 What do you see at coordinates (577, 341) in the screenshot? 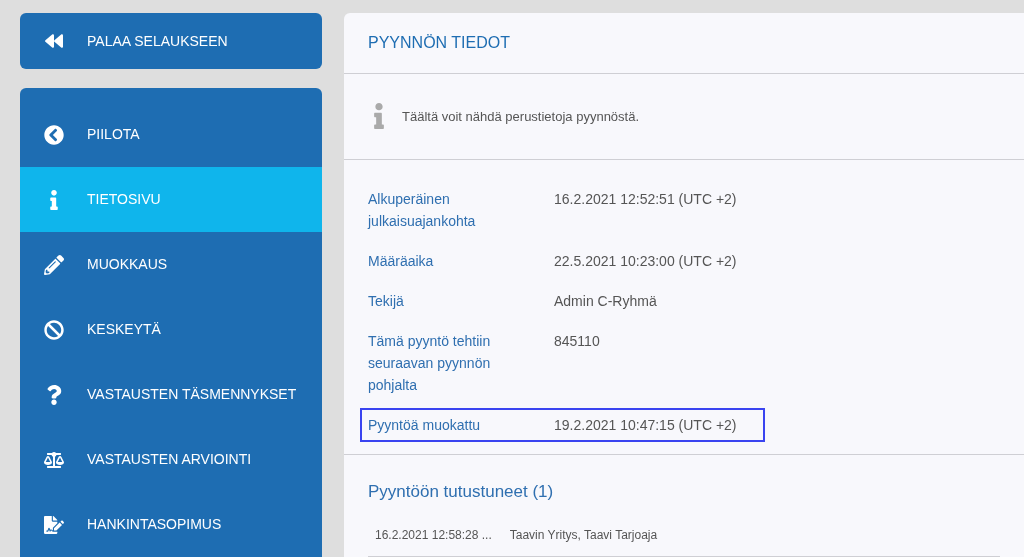
I see `detail-value: 845110` at bounding box center [577, 341].